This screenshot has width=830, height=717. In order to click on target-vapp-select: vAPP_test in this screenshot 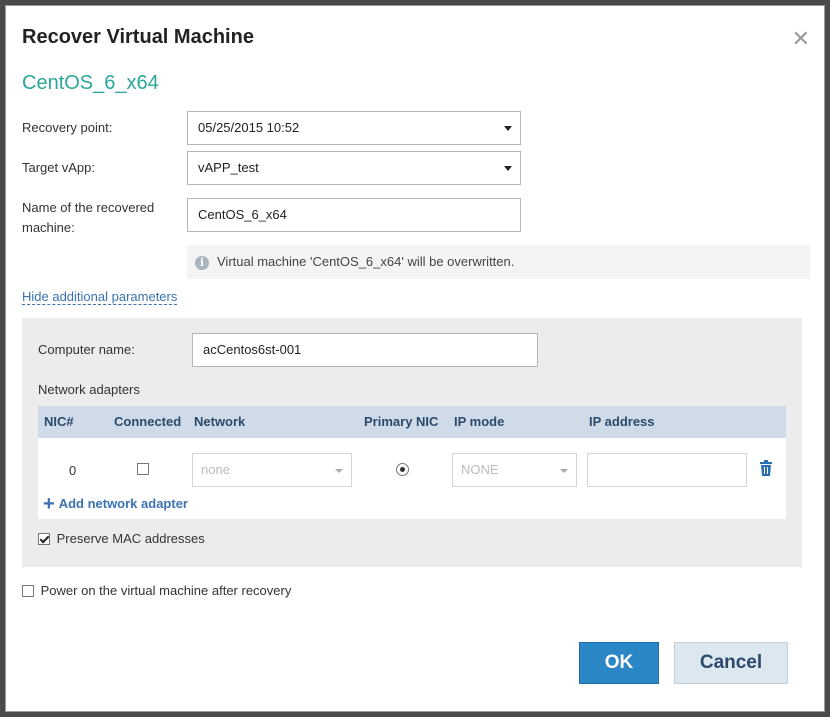, I will do `click(354, 168)`.